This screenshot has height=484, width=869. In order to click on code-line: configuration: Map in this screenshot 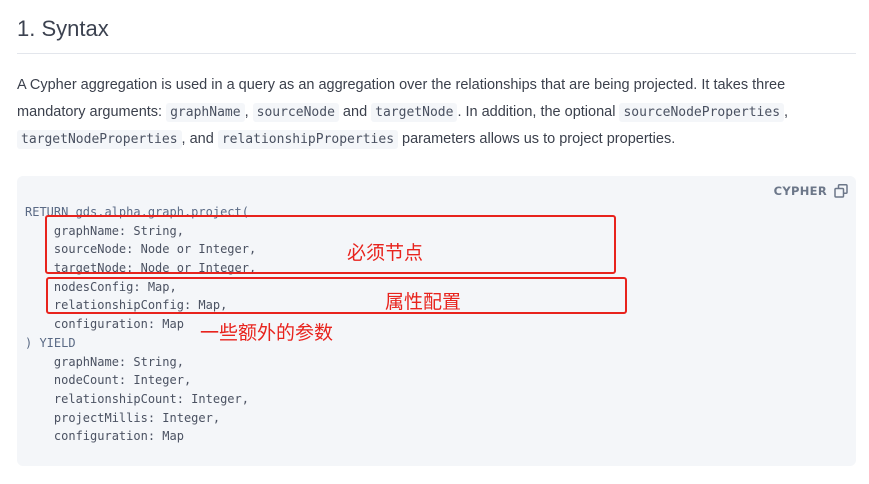, I will do `click(104, 436)`.